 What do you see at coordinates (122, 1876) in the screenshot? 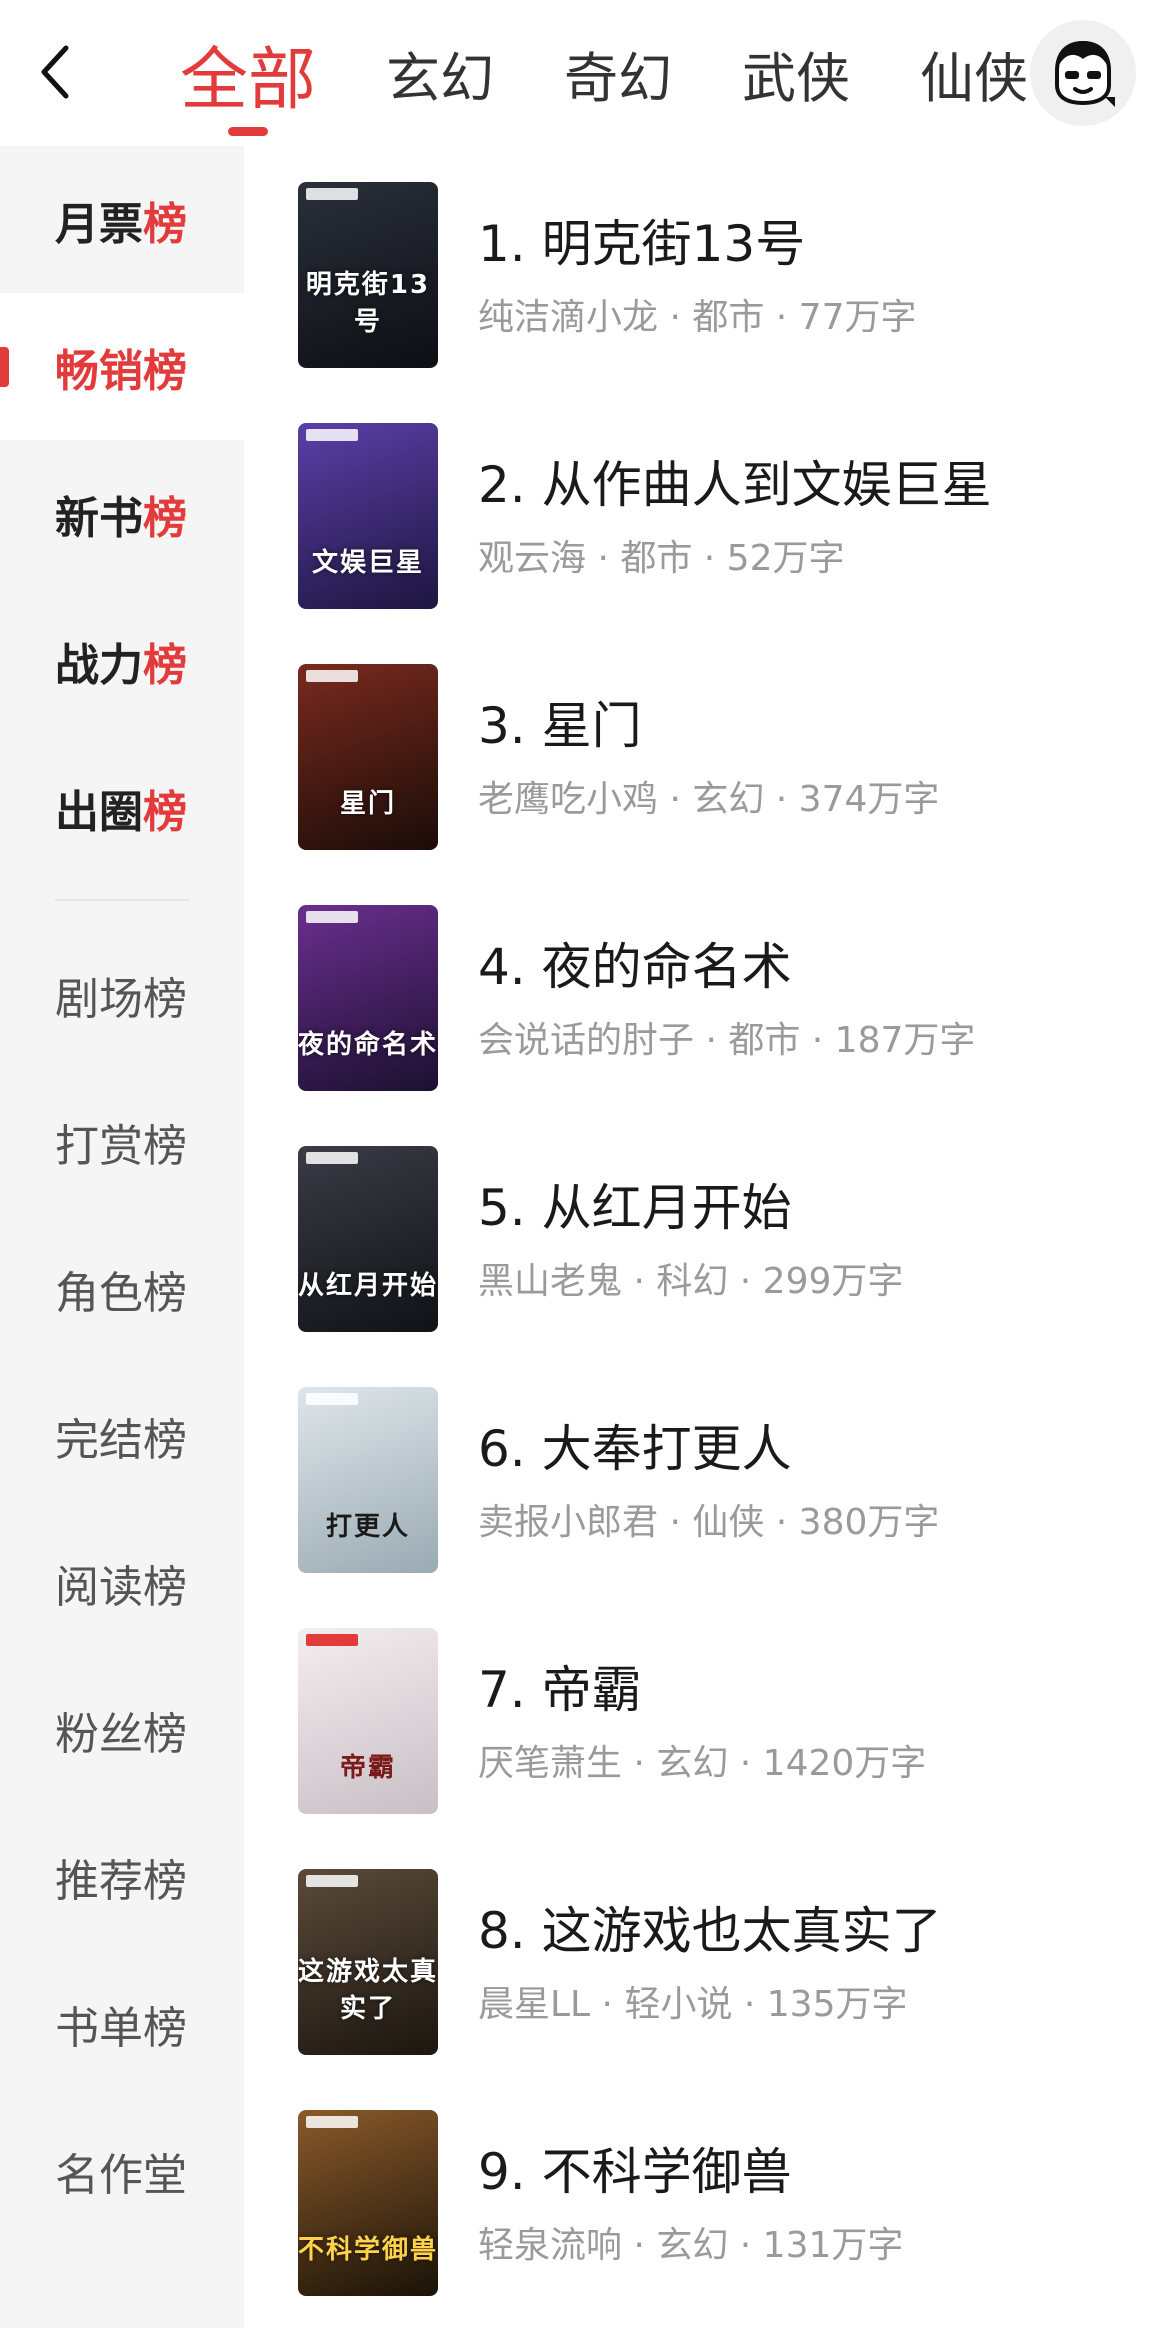
I see `sidebar-item-recommend: 推荐榜` at bounding box center [122, 1876].